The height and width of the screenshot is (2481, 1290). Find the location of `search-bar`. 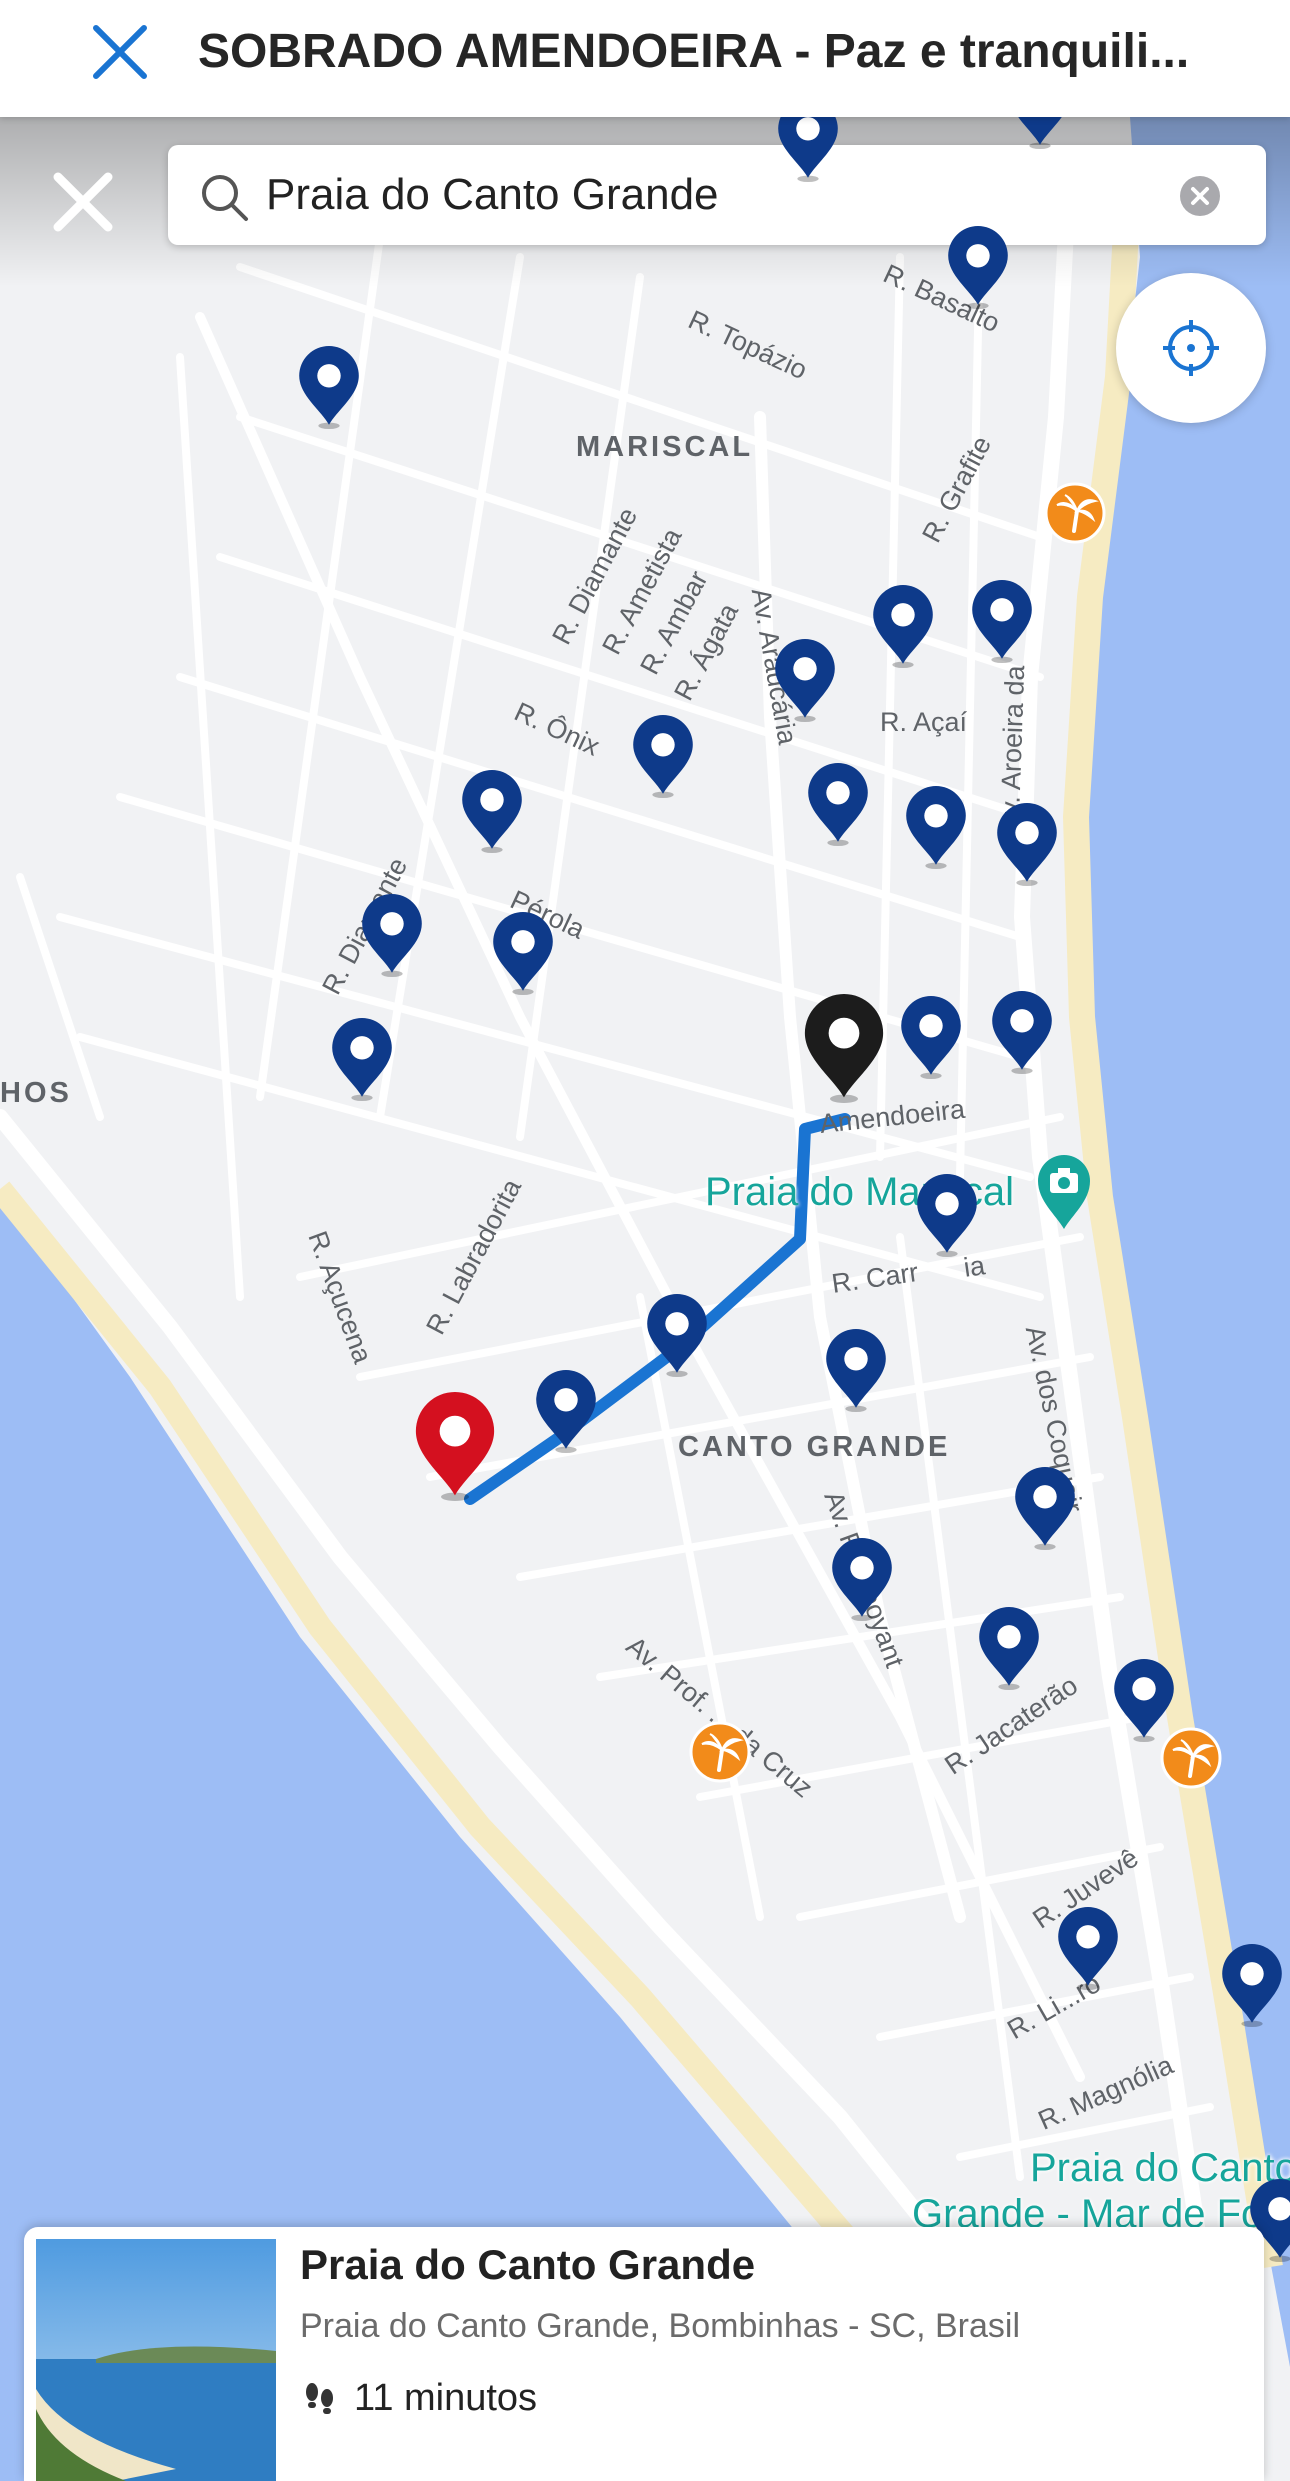

search-bar is located at coordinates (717, 195).